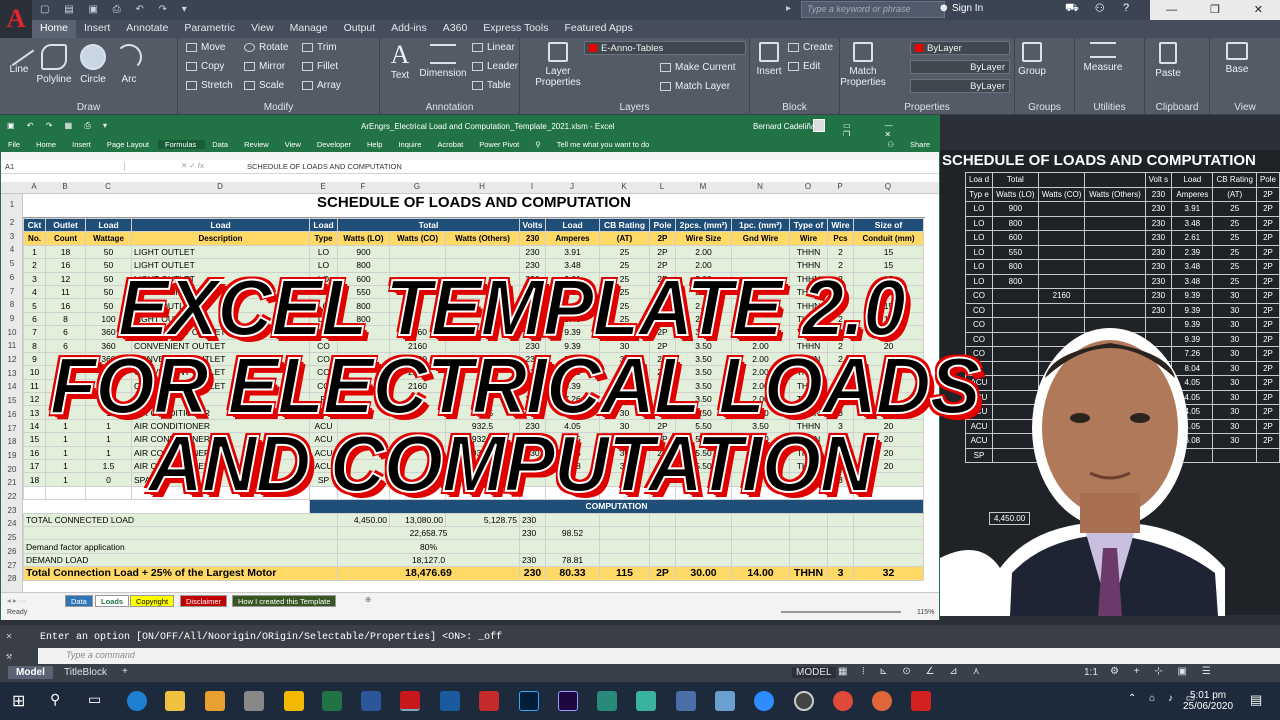 Image resolution: width=1280 pixels, height=720 pixels. What do you see at coordinates (278, 107) in the screenshot?
I see `modify-group-title: Modify` at bounding box center [278, 107].